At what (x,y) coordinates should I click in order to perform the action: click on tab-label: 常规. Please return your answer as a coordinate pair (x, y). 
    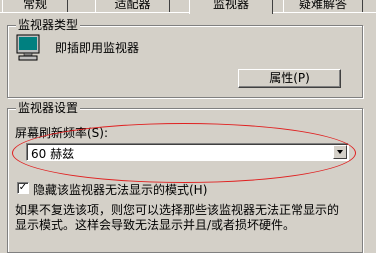
    Looking at the image, I should click on (34, 5).